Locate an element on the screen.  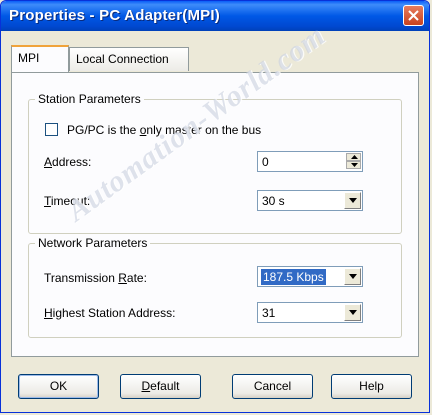
tab-local-connection: Local Connection is located at coordinates (129, 59).